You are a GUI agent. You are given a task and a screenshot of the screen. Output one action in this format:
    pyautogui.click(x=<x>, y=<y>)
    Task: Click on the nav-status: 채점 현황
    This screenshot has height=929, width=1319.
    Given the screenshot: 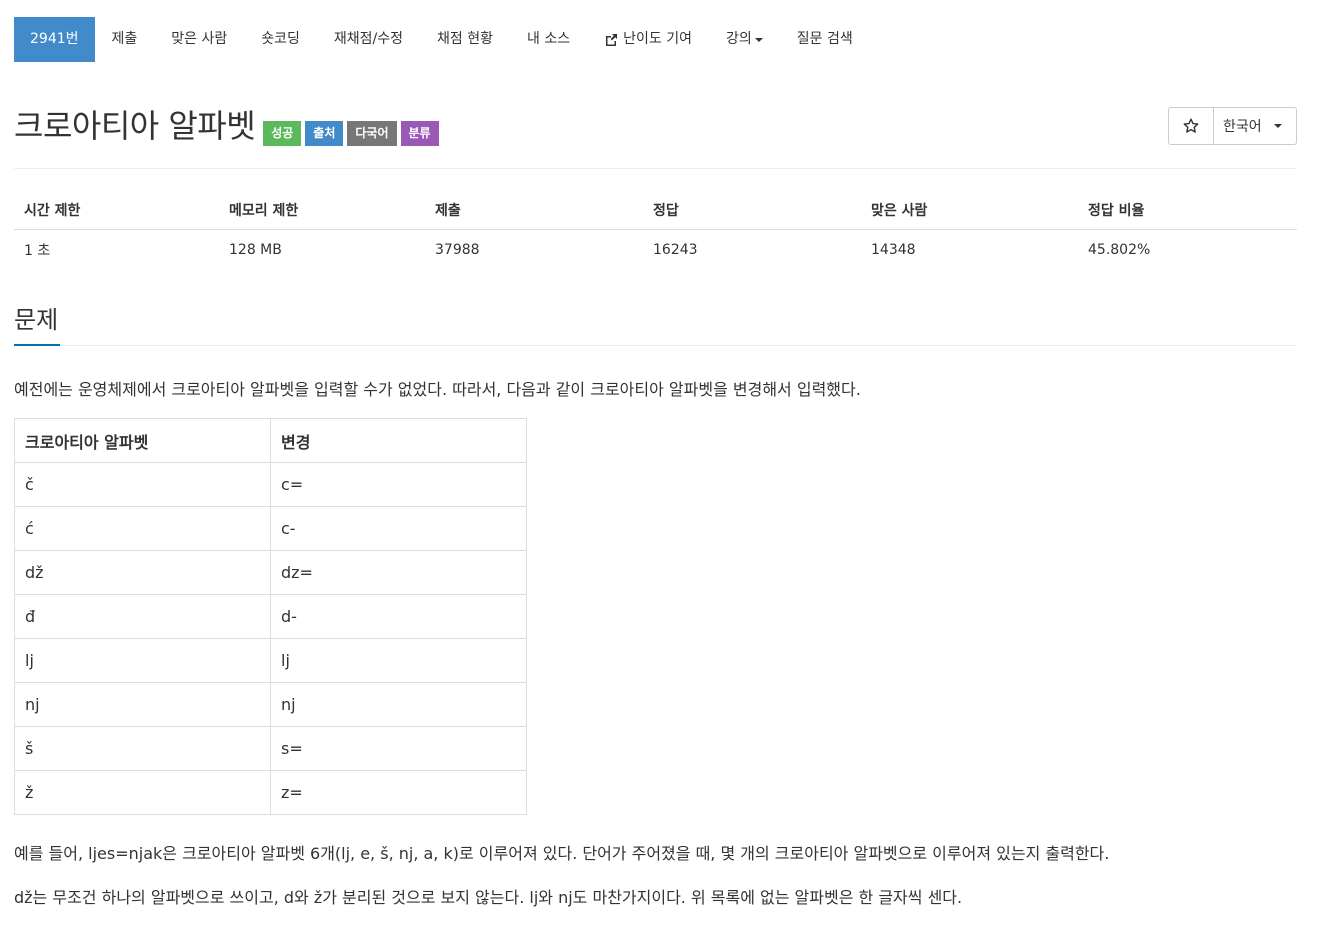 What is the action you would take?
    pyautogui.click(x=465, y=39)
    